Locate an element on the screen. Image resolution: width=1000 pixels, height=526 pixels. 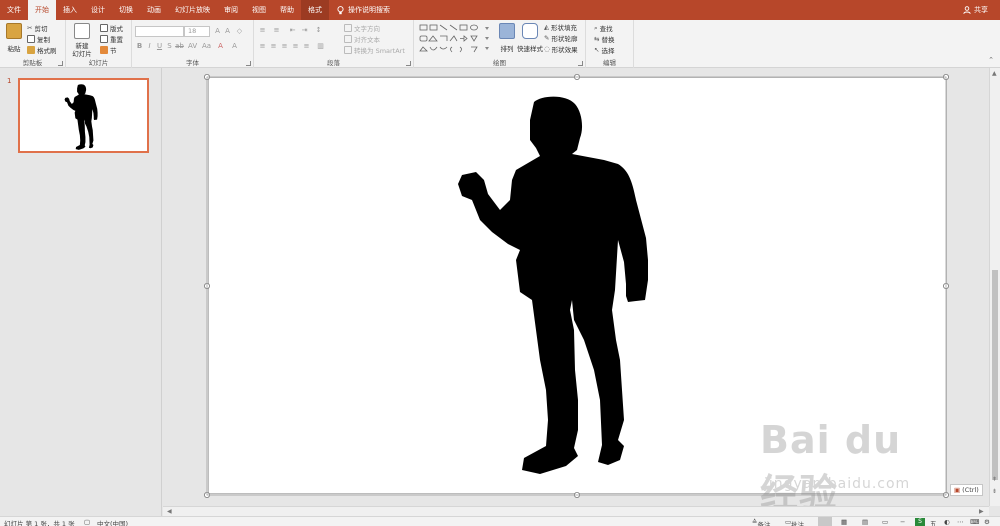
shape-effects-button: ◌ 形状效果 is located at coordinates (561, 49).